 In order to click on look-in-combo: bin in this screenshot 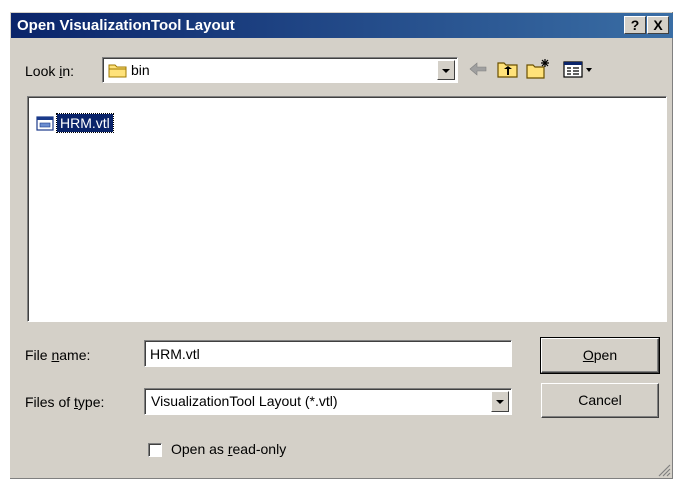, I will do `click(280, 70)`.